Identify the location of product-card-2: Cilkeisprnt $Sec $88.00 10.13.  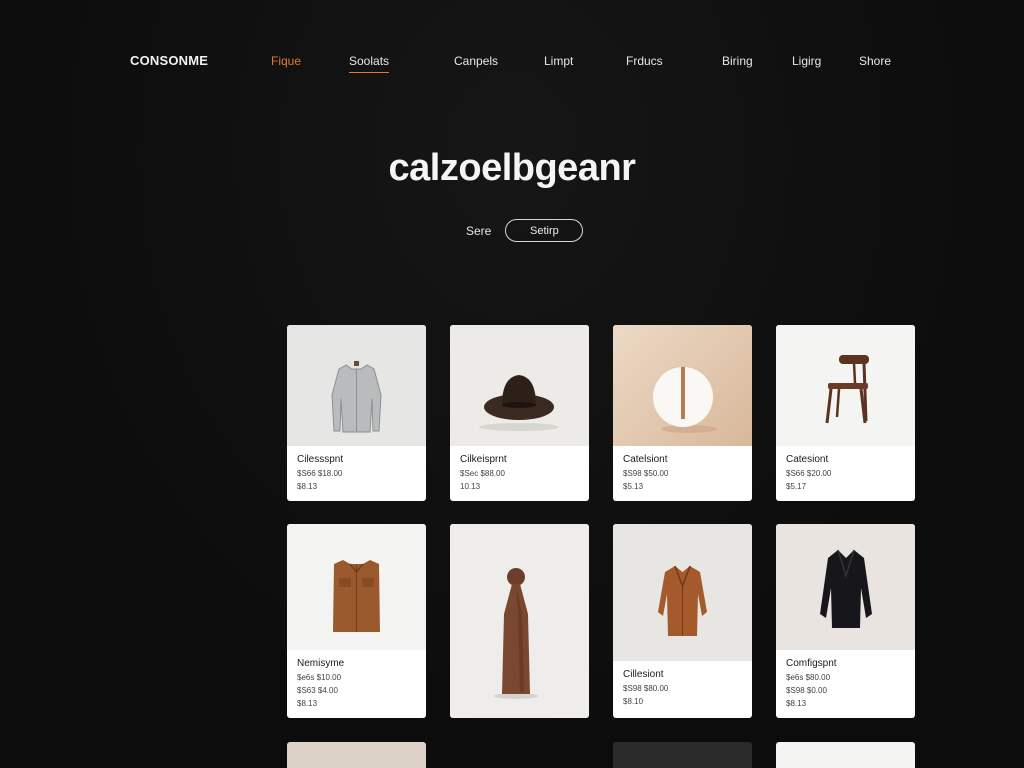
(519, 413).